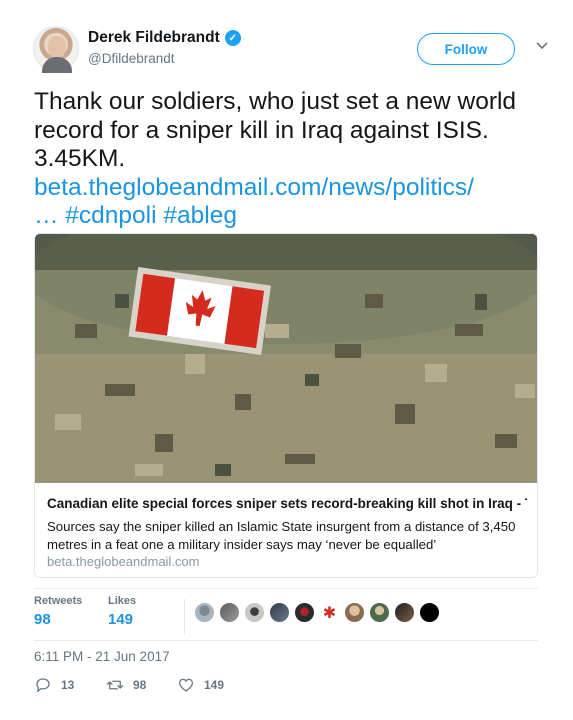  Describe the element at coordinates (289, 216) in the screenshot. I see `tweet-hashtags: … #cdnpoli #ableg` at that location.